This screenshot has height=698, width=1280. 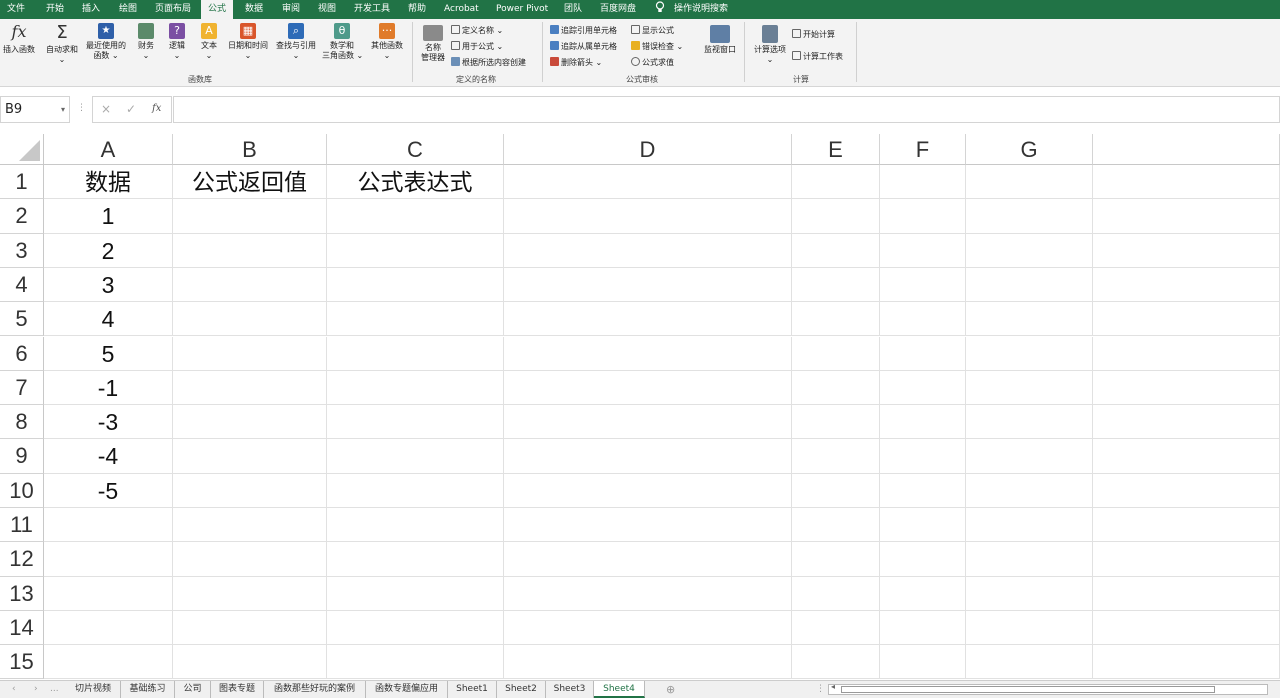 What do you see at coordinates (817, 56) in the screenshot?
I see `calculate-sheet-button: 计算工作表` at bounding box center [817, 56].